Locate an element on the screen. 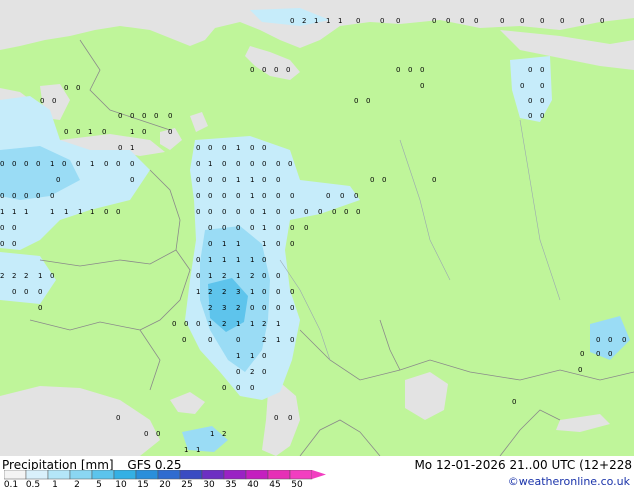 The image size is (634, 490). colorbar-tick-label: 20 is located at coordinates (165, 485).